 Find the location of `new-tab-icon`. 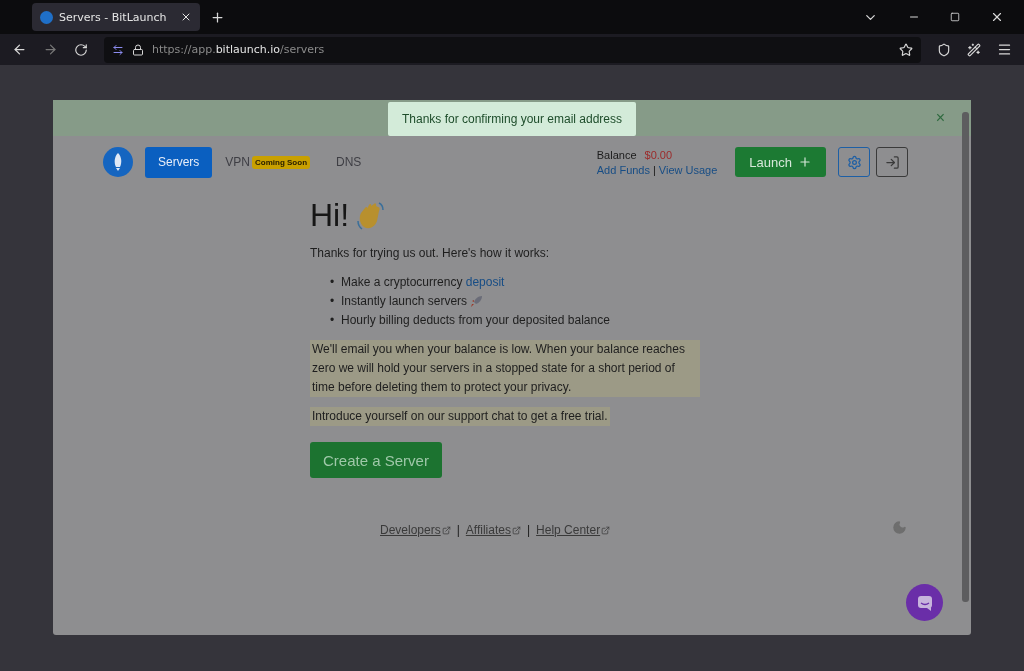

new-tab-icon is located at coordinates (217, 17).